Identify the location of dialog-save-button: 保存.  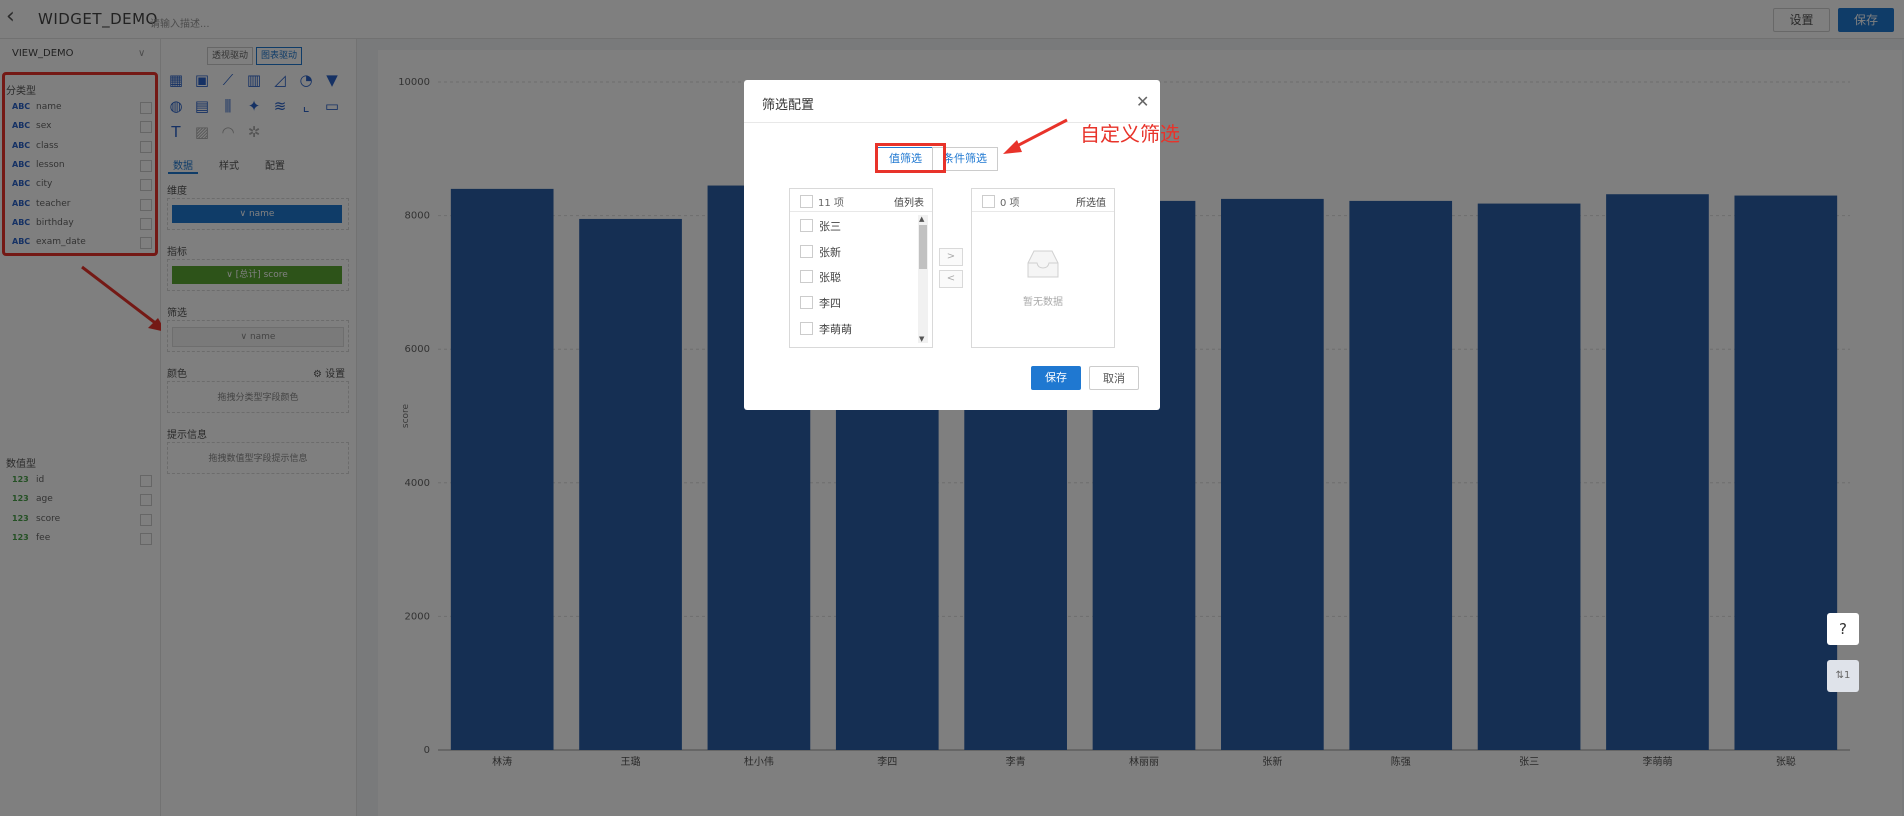
(1056, 378).